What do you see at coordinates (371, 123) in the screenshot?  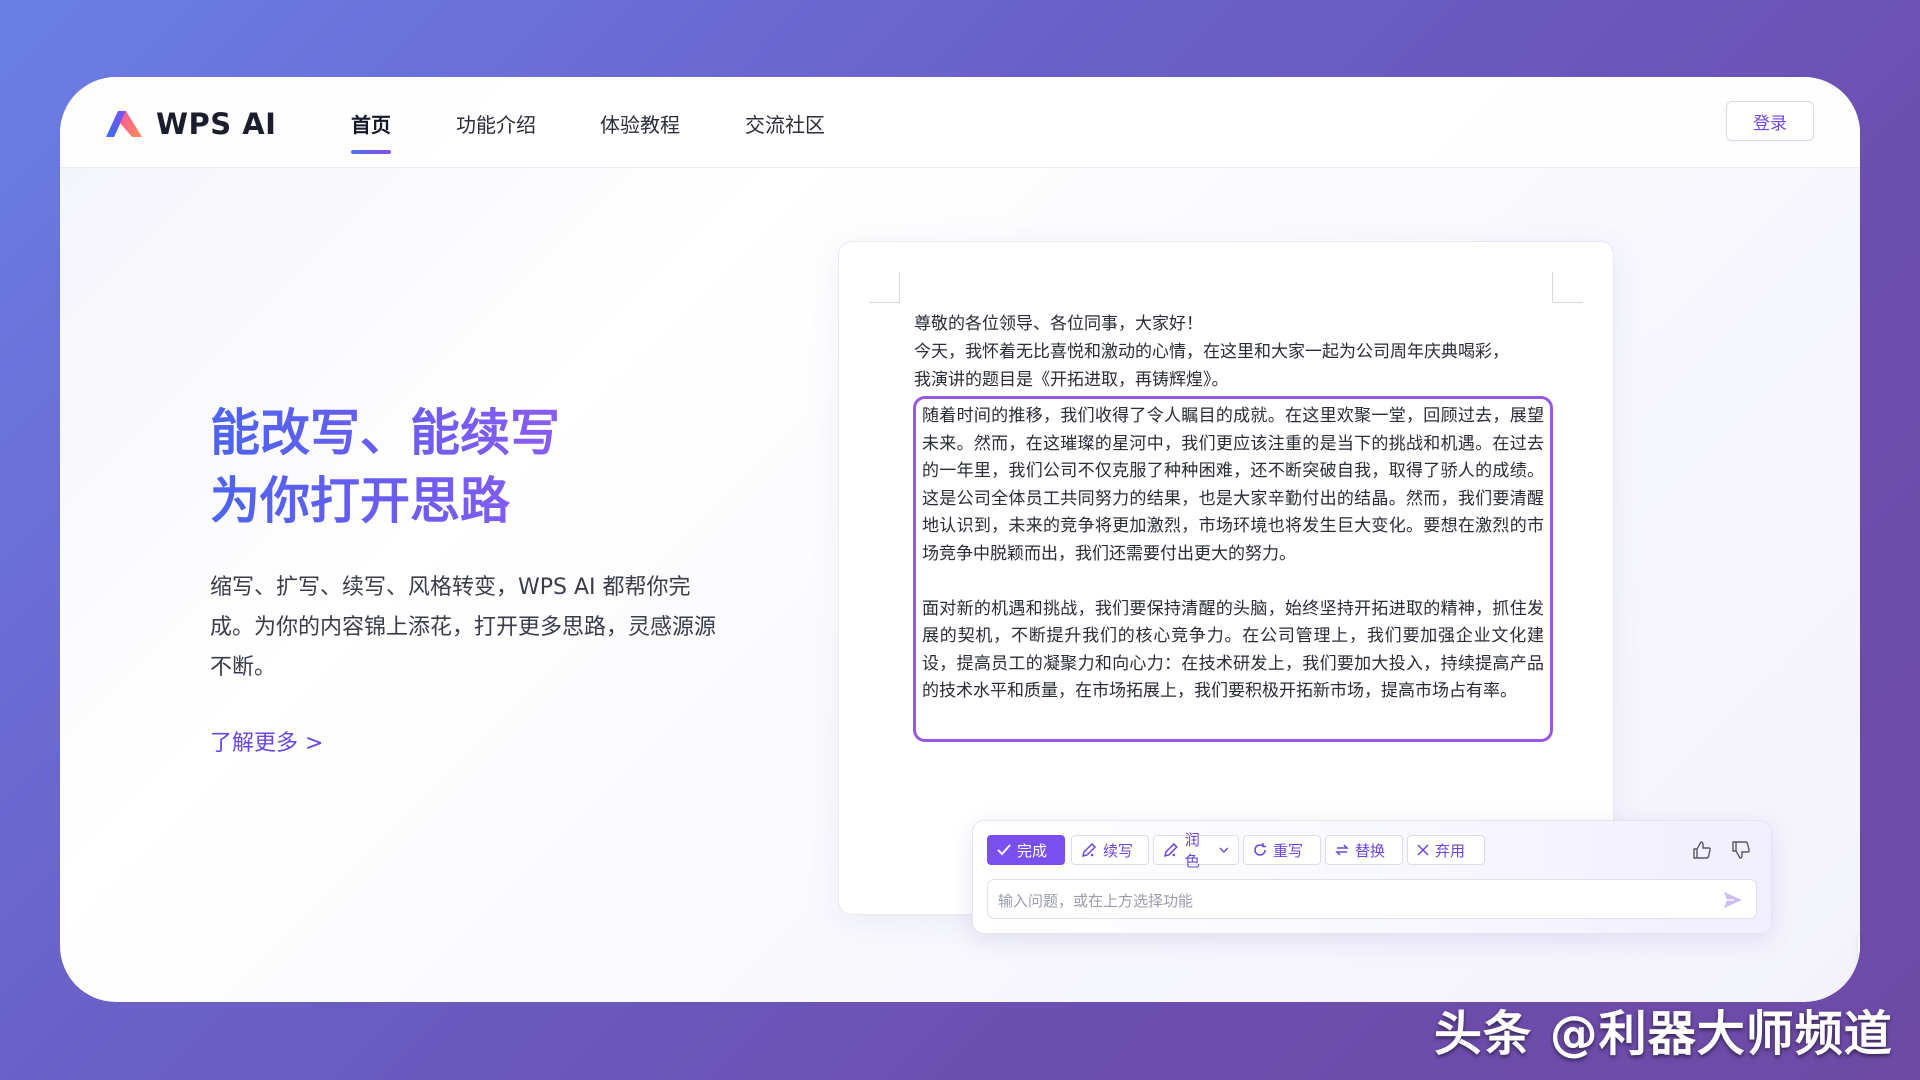 I see `nav-item-home: 首页` at bounding box center [371, 123].